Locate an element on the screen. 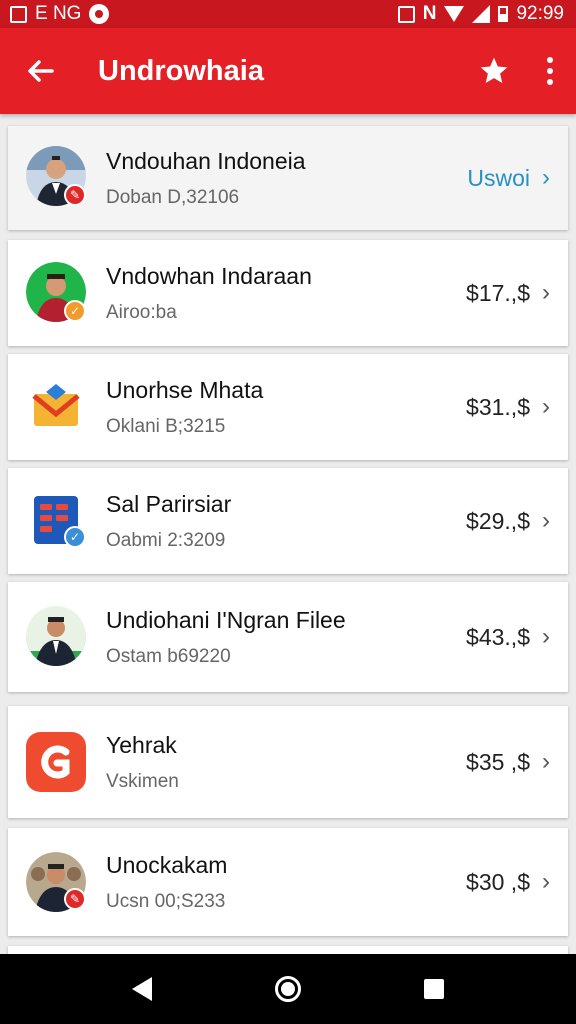  list-item: ✓ Sal Parirsiar Oabmi 2:3209 $29.,$ › is located at coordinates (288, 521).